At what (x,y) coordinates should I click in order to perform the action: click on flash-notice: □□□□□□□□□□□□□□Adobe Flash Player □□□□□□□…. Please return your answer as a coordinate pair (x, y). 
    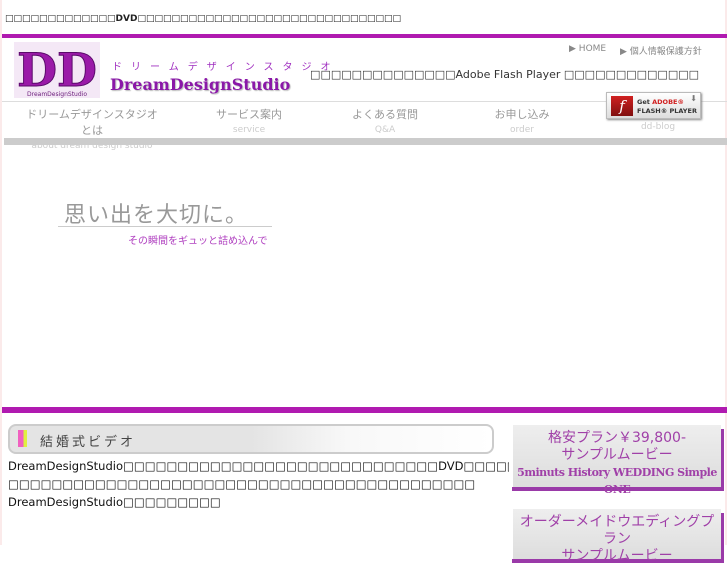
    Looking at the image, I should click on (504, 74).